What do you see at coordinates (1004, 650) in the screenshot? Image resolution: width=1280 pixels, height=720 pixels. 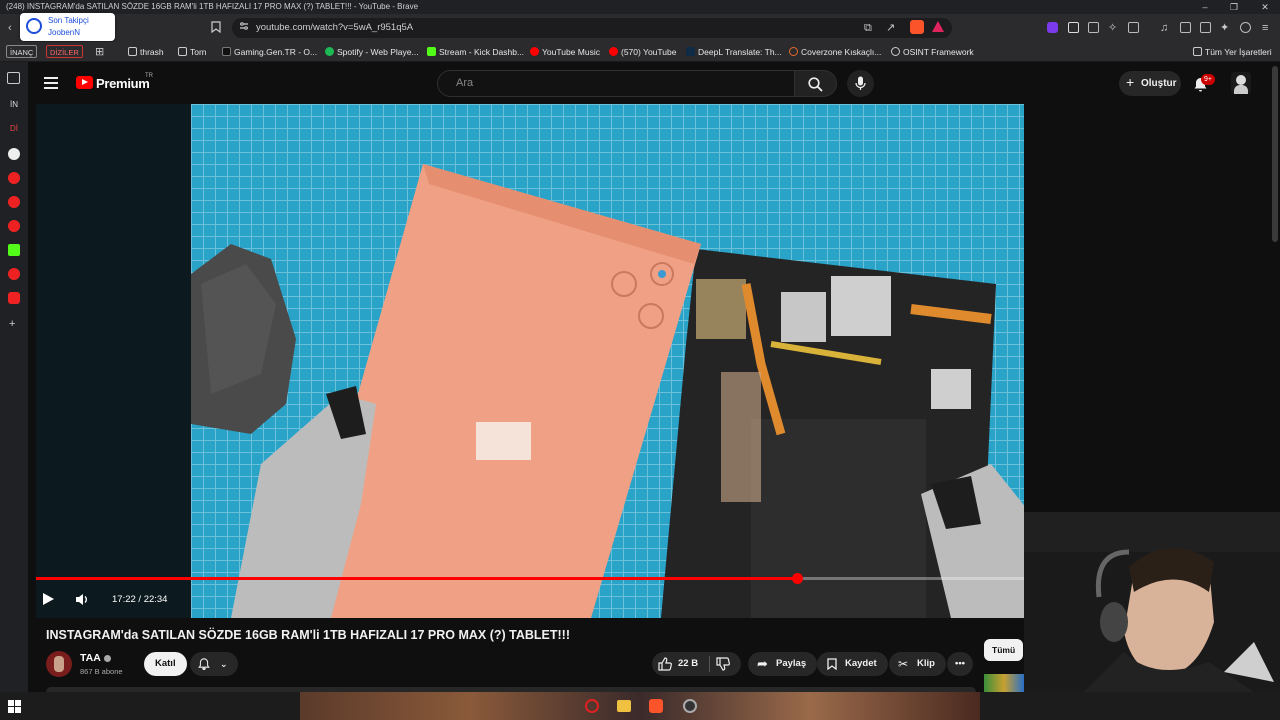 I see `filter-chip-all: Tümü` at bounding box center [1004, 650].